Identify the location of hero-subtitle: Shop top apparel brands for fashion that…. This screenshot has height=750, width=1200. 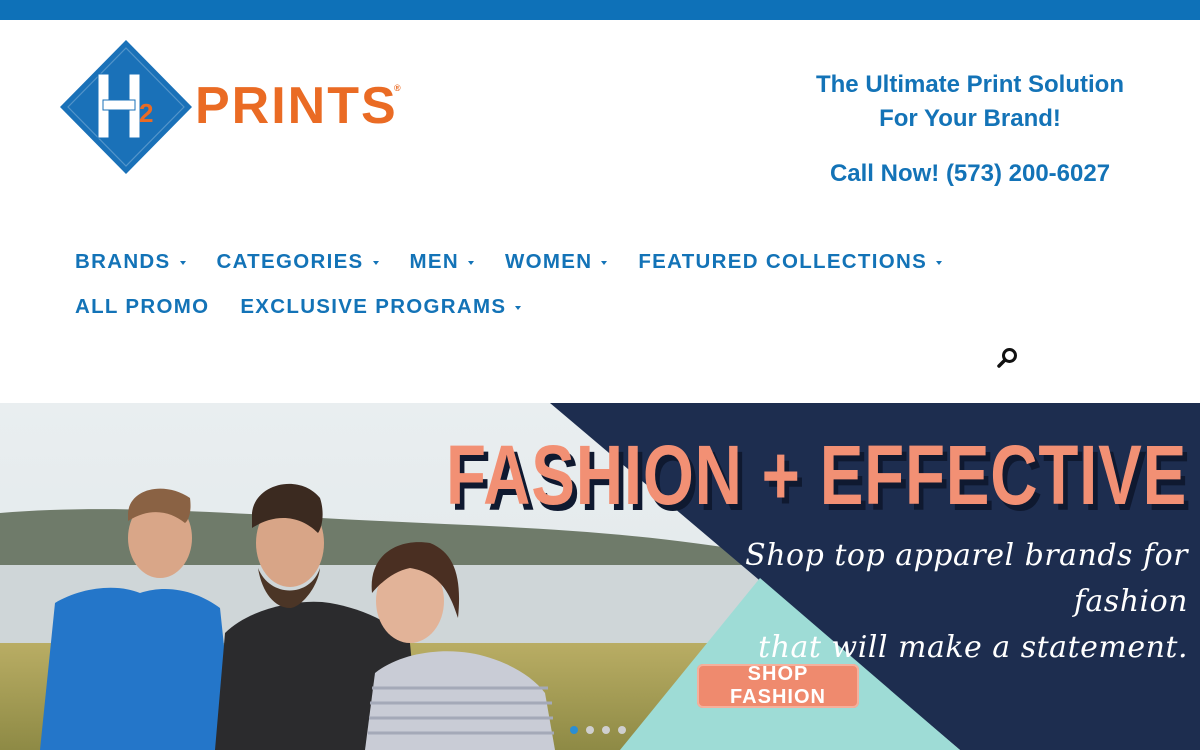
(928, 602).